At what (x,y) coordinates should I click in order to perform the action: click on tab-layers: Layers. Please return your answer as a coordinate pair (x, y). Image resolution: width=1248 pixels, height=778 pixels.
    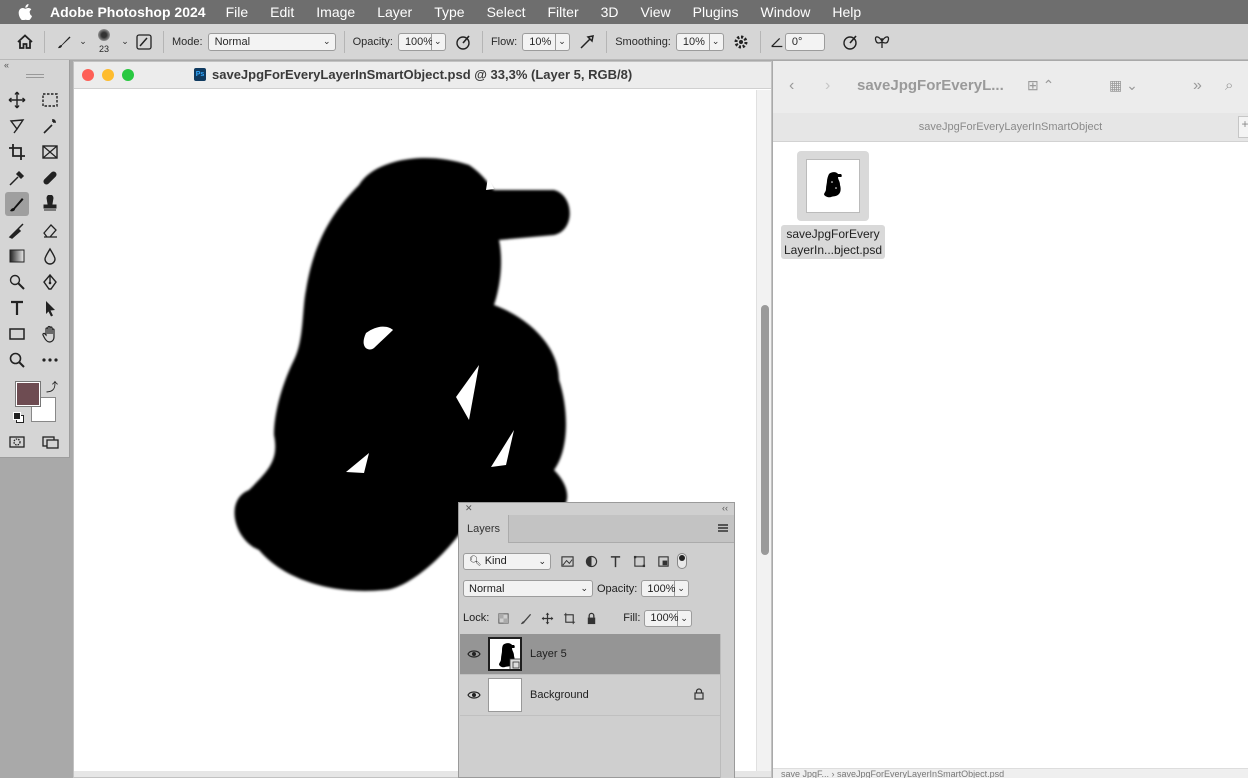
    Looking at the image, I should click on (484, 529).